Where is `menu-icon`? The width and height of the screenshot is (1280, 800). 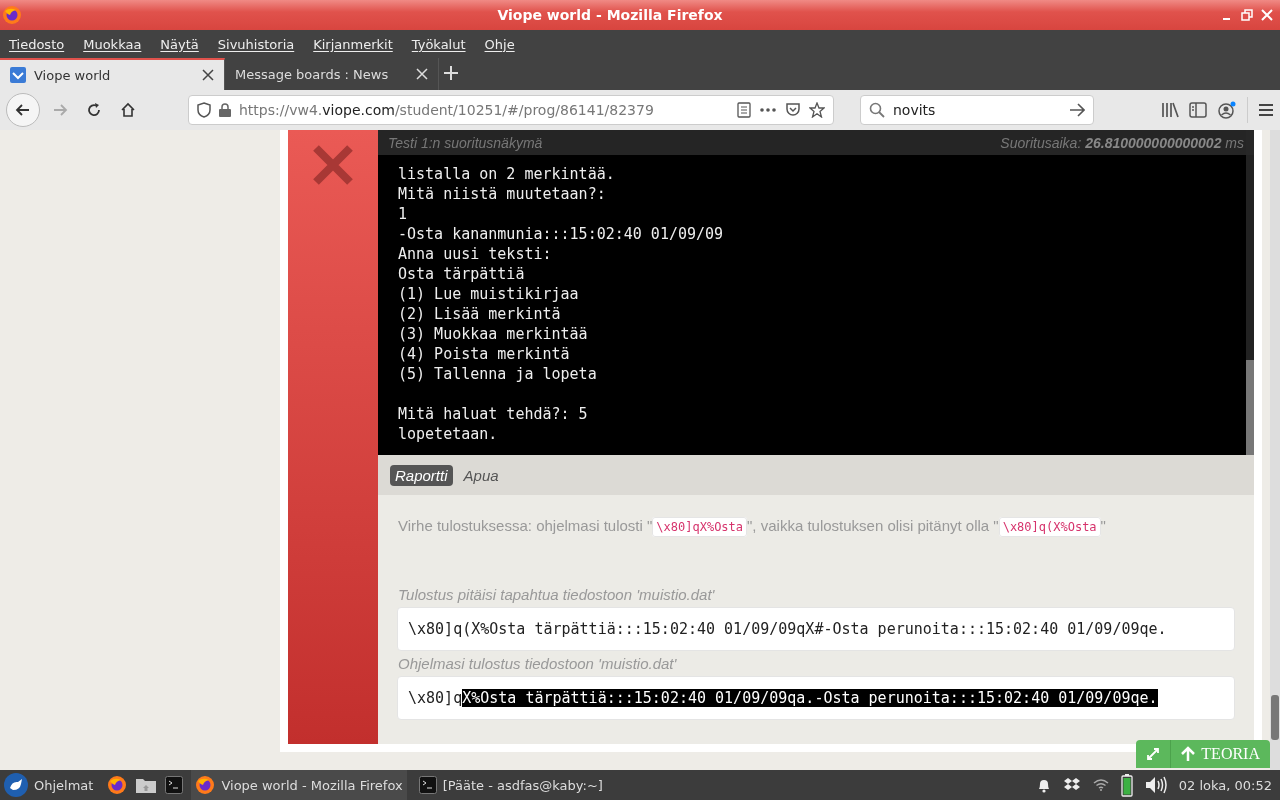 menu-icon is located at coordinates (1266, 110).